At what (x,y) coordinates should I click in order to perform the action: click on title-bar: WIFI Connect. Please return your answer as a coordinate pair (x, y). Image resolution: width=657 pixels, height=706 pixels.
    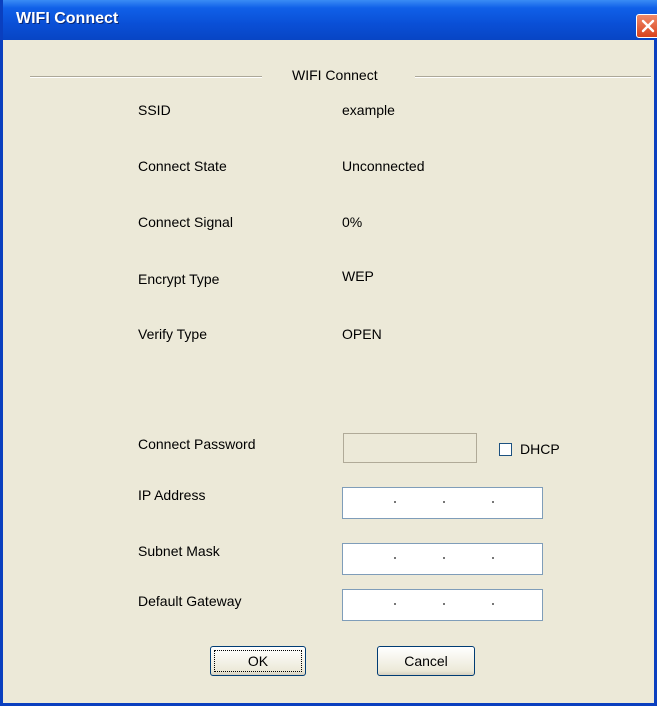
    Looking at the image, I should click on (330, 20).